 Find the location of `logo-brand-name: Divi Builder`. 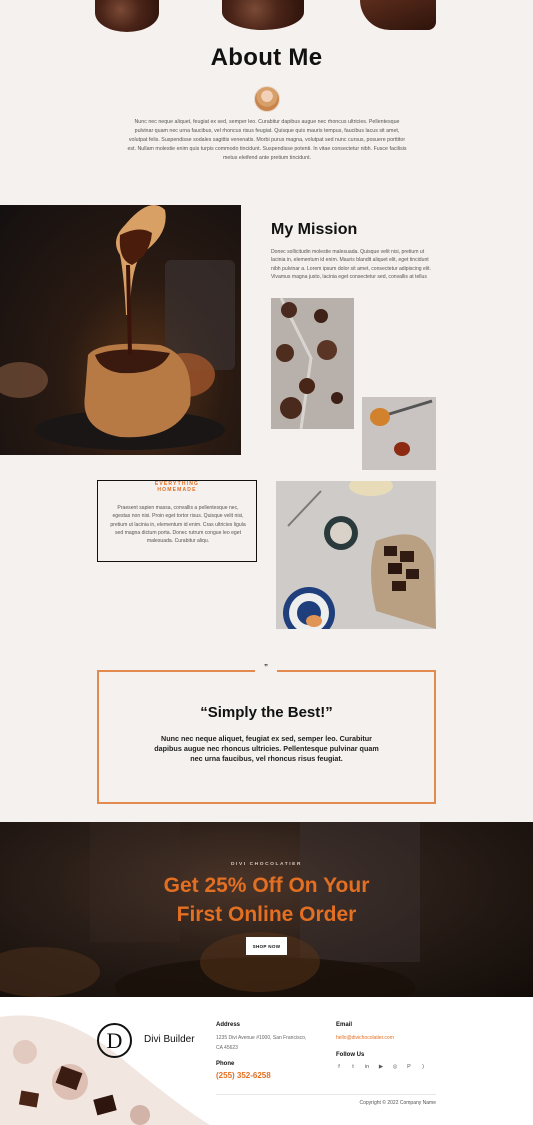

logo-brand-name: Divi Builder is located at coordinates (169, 1039).